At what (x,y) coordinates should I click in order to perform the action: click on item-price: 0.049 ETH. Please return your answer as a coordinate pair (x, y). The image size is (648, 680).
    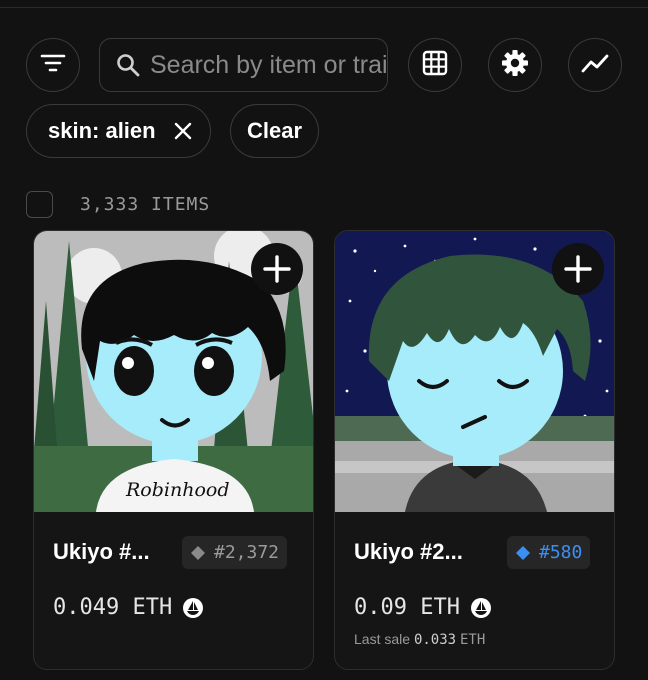
    Looking at the image, I should click on (128, 607).